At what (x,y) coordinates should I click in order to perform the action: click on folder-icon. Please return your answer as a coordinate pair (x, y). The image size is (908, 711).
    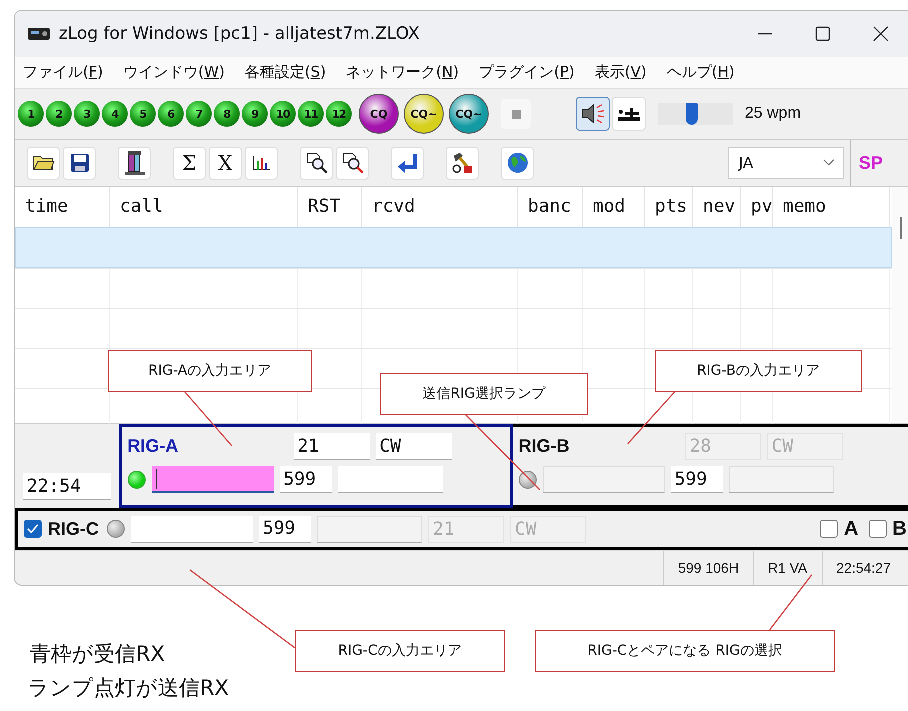
    Looking at the image, I should click on (43, 163).